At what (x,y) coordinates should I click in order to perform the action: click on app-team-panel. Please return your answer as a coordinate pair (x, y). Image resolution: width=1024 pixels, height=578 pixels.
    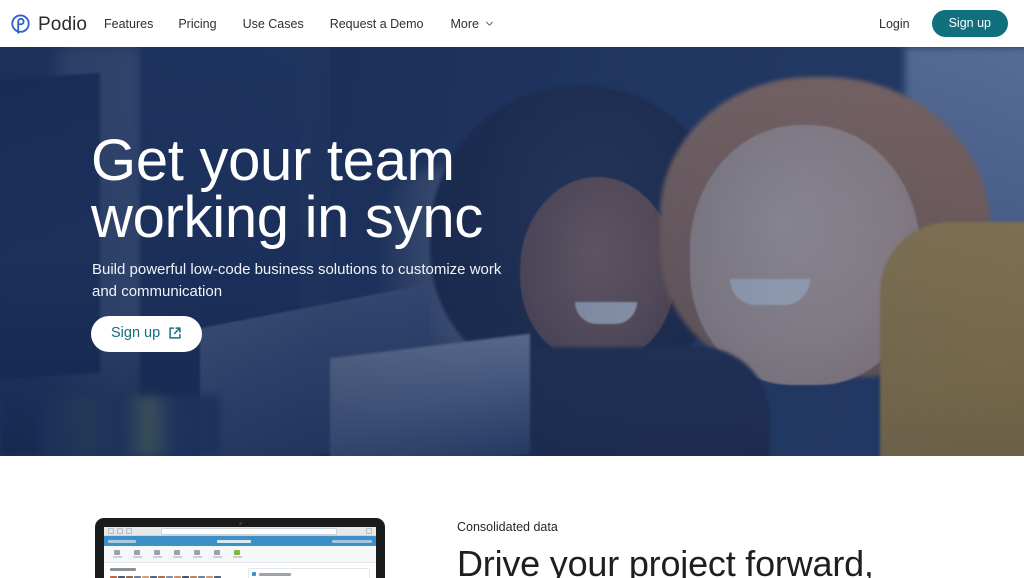
    Looking at the image, I should click on (176, 573).